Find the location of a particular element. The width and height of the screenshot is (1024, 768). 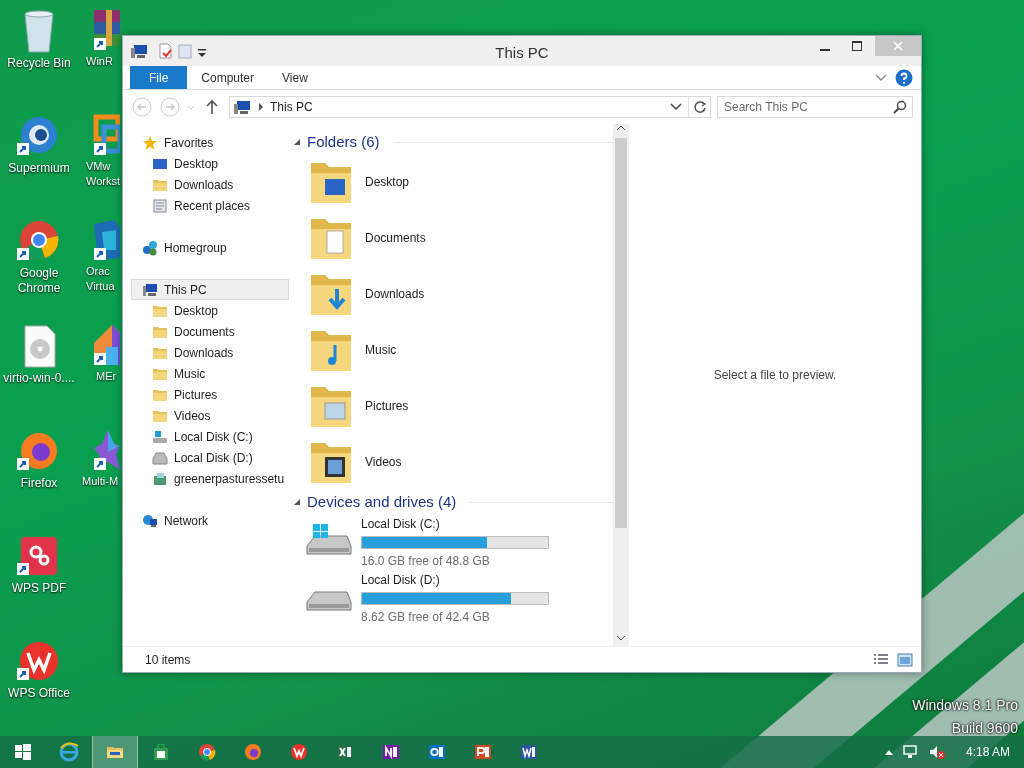

refresh-icon is located at coordinates (699, 107).